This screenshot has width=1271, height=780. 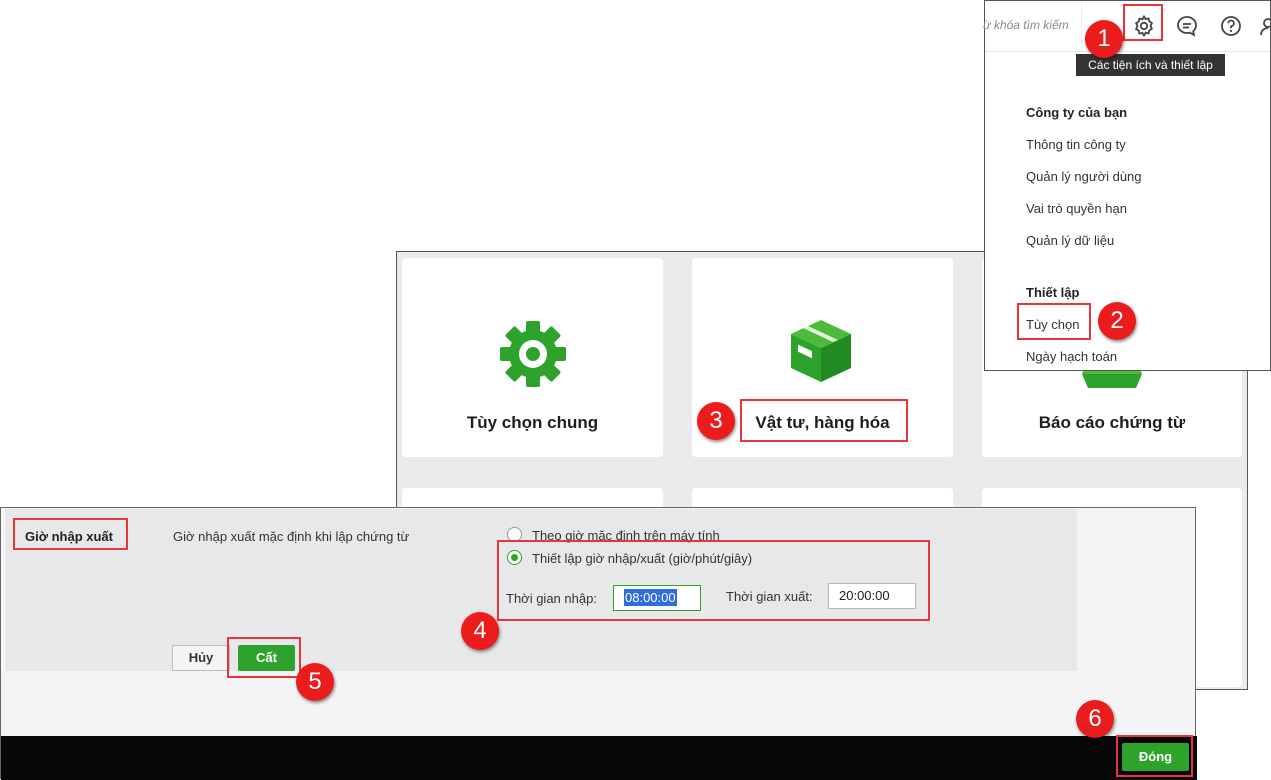 I want to click on help-icon, so click(x=1231, y=26).